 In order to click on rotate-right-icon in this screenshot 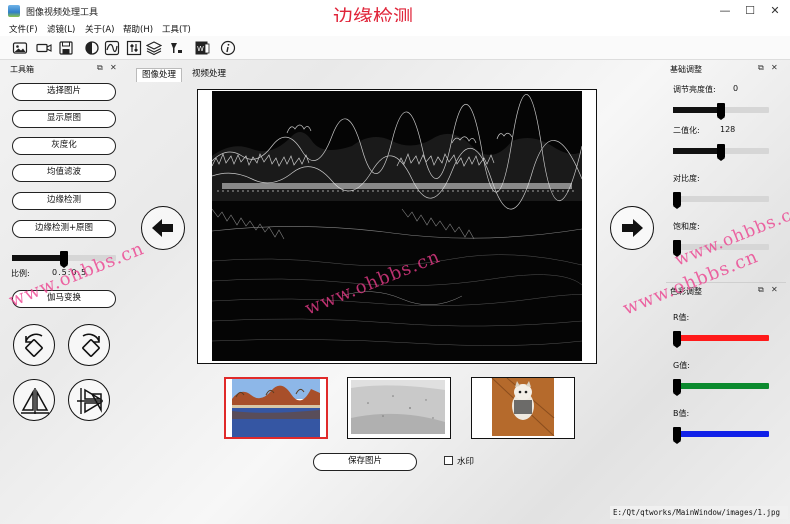, I will do `click(91, 345)`.